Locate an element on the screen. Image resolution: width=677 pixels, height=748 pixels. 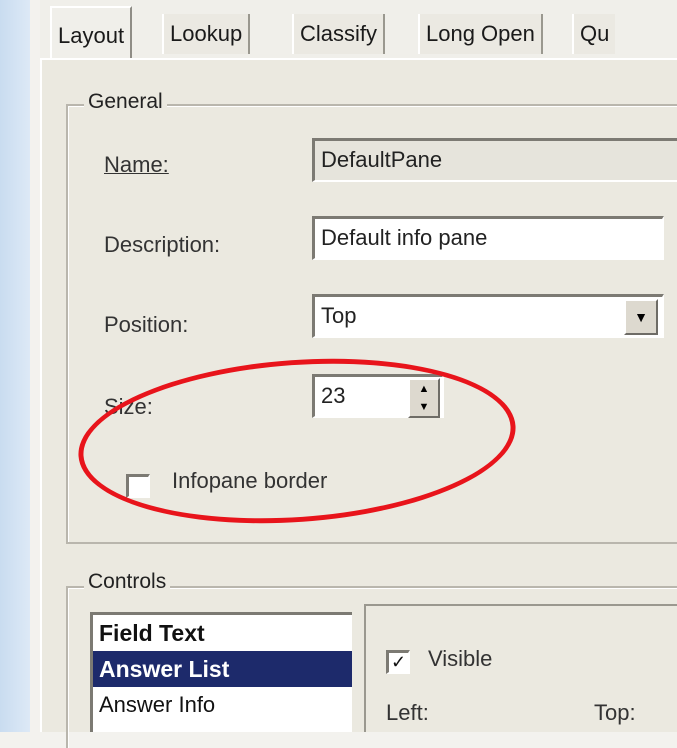
window-frame-edge is located at coordinates (15, 366).